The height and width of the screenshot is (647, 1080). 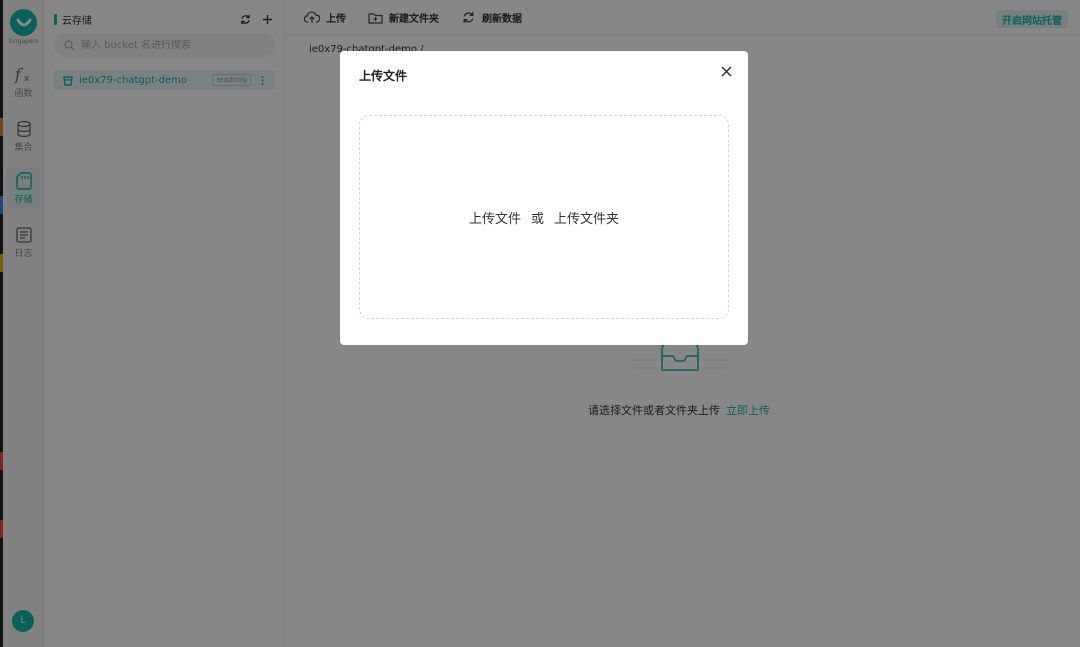 I want to click on close-button, so click(x=726, y=71).